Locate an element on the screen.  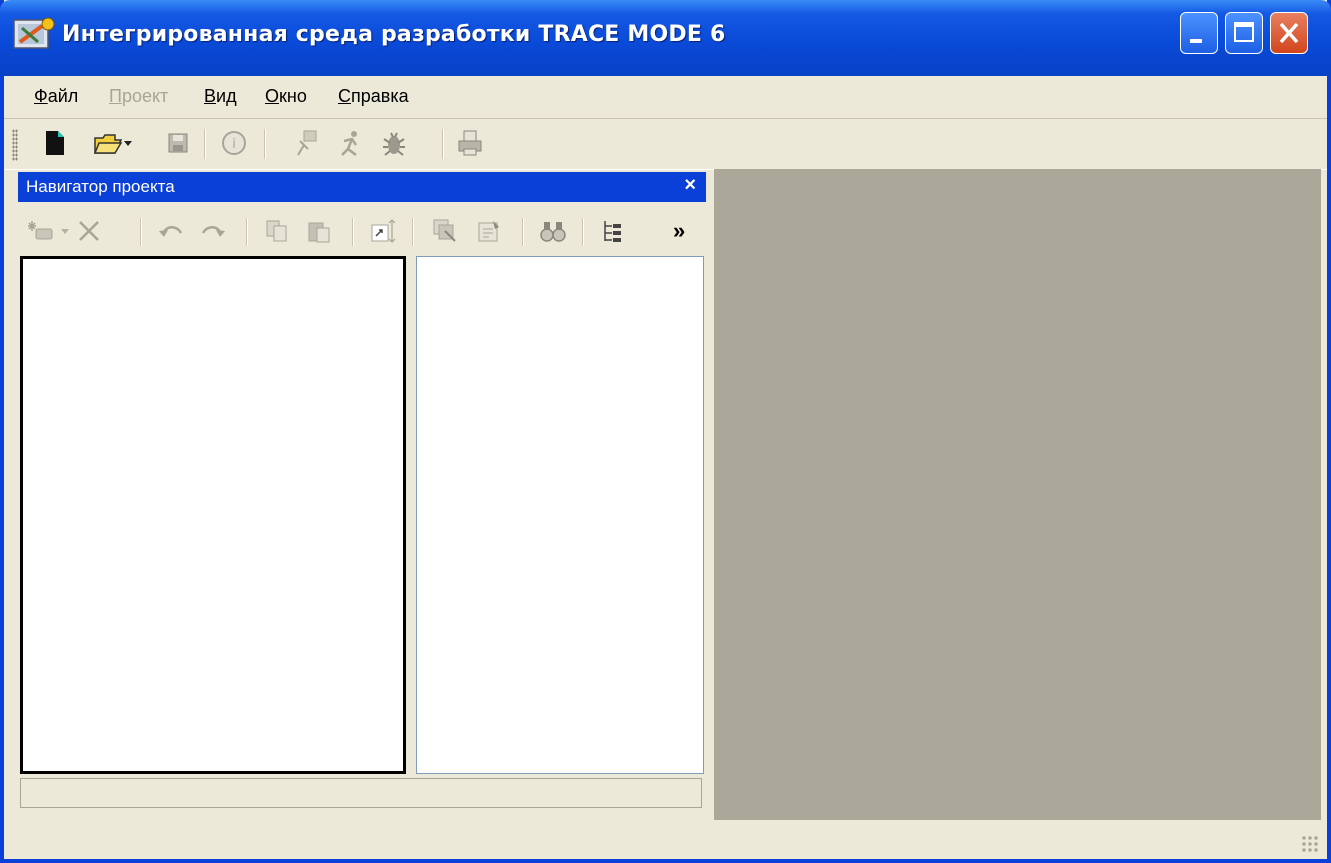
svg-text: i is located at coordinates (234, 144).